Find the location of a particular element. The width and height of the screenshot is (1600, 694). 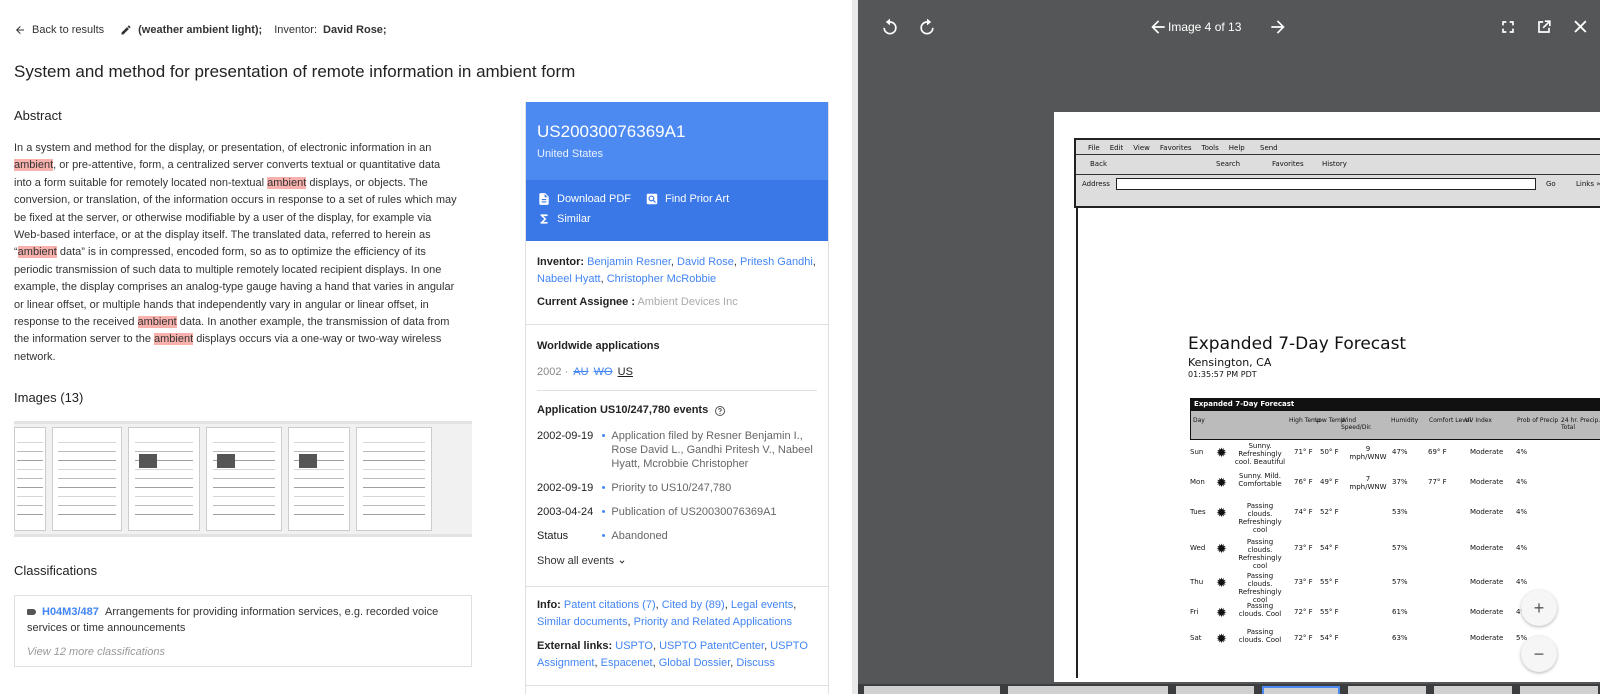

view-more-classifications-link: View 12 more classifications is located at coordinates (243, 652).